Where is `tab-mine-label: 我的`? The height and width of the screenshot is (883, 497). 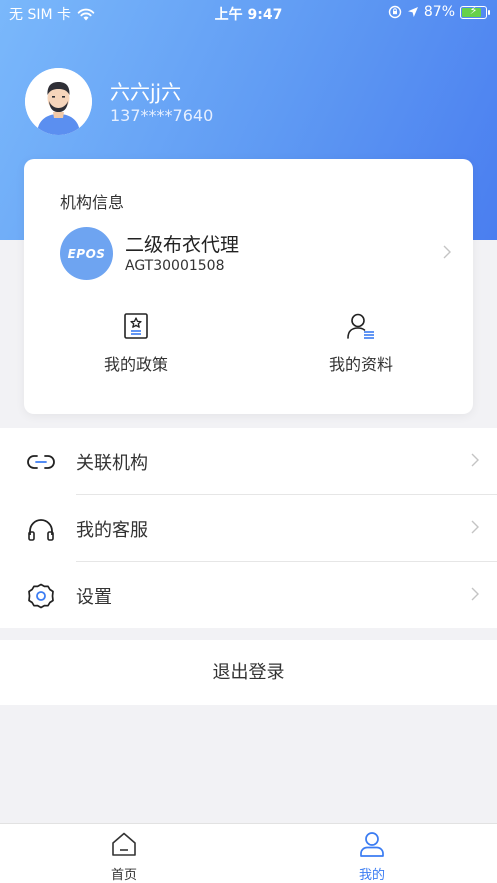
tab-mine-label: 我的 is located at coordinates (371, 875).